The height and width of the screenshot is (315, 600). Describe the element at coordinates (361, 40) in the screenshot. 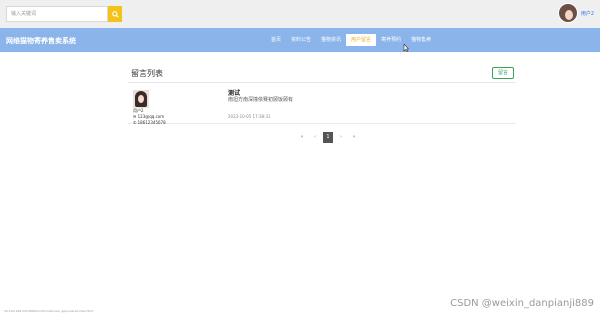

I see `nav-item-messages: 用户留言` at that location.